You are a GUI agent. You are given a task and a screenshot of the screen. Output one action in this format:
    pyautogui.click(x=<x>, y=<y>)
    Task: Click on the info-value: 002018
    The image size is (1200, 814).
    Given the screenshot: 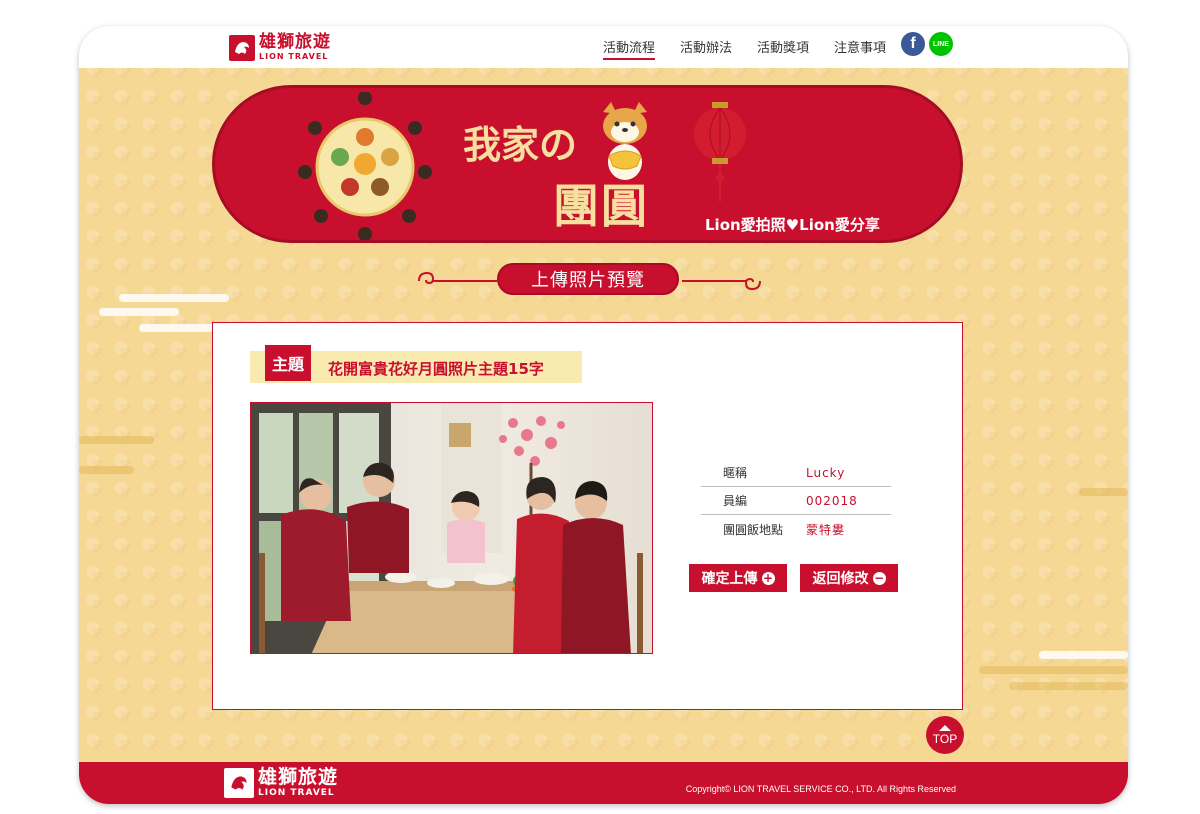 What is the action you would take?
    pyautogui.click(x=832, y=500)
    